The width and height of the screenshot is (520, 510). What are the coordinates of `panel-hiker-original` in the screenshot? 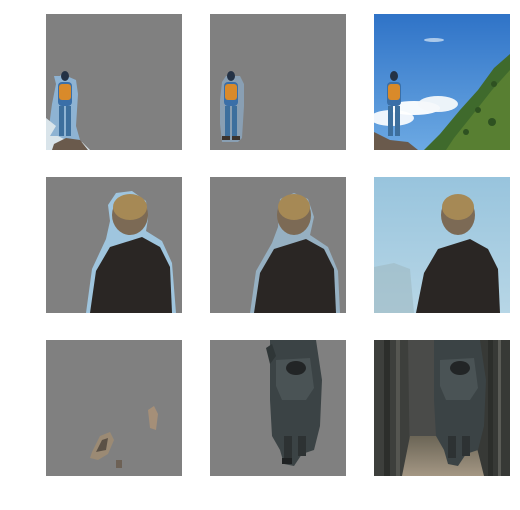 It's located at (440, 82).